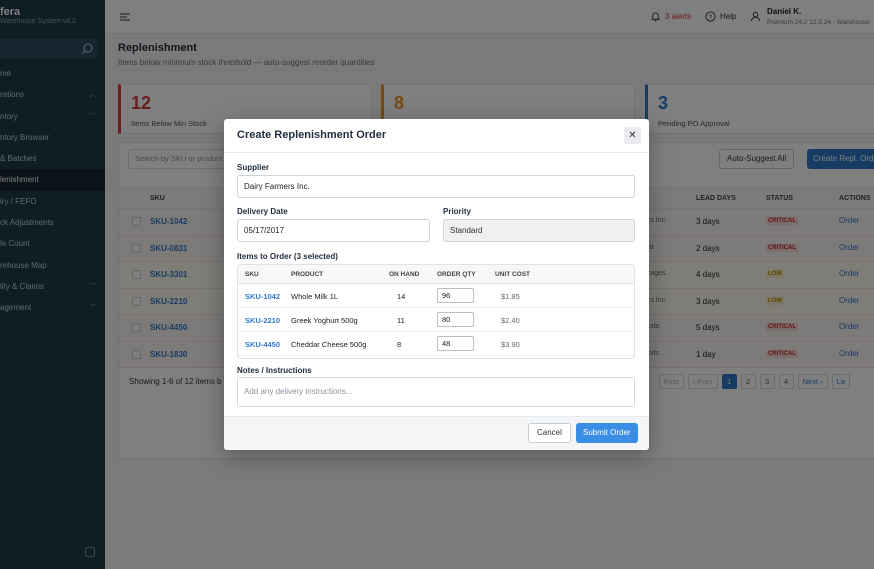 This screenshot has width=874, height=569. I want to click on priority-label: Priority, so click(457, 211).